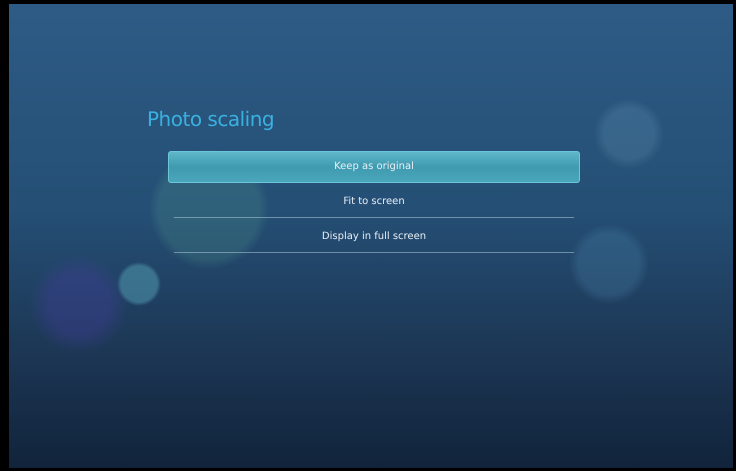 This screenshot has width=736, height=471. I want to click on menu-title: Photo scaling, so click(211, 119).